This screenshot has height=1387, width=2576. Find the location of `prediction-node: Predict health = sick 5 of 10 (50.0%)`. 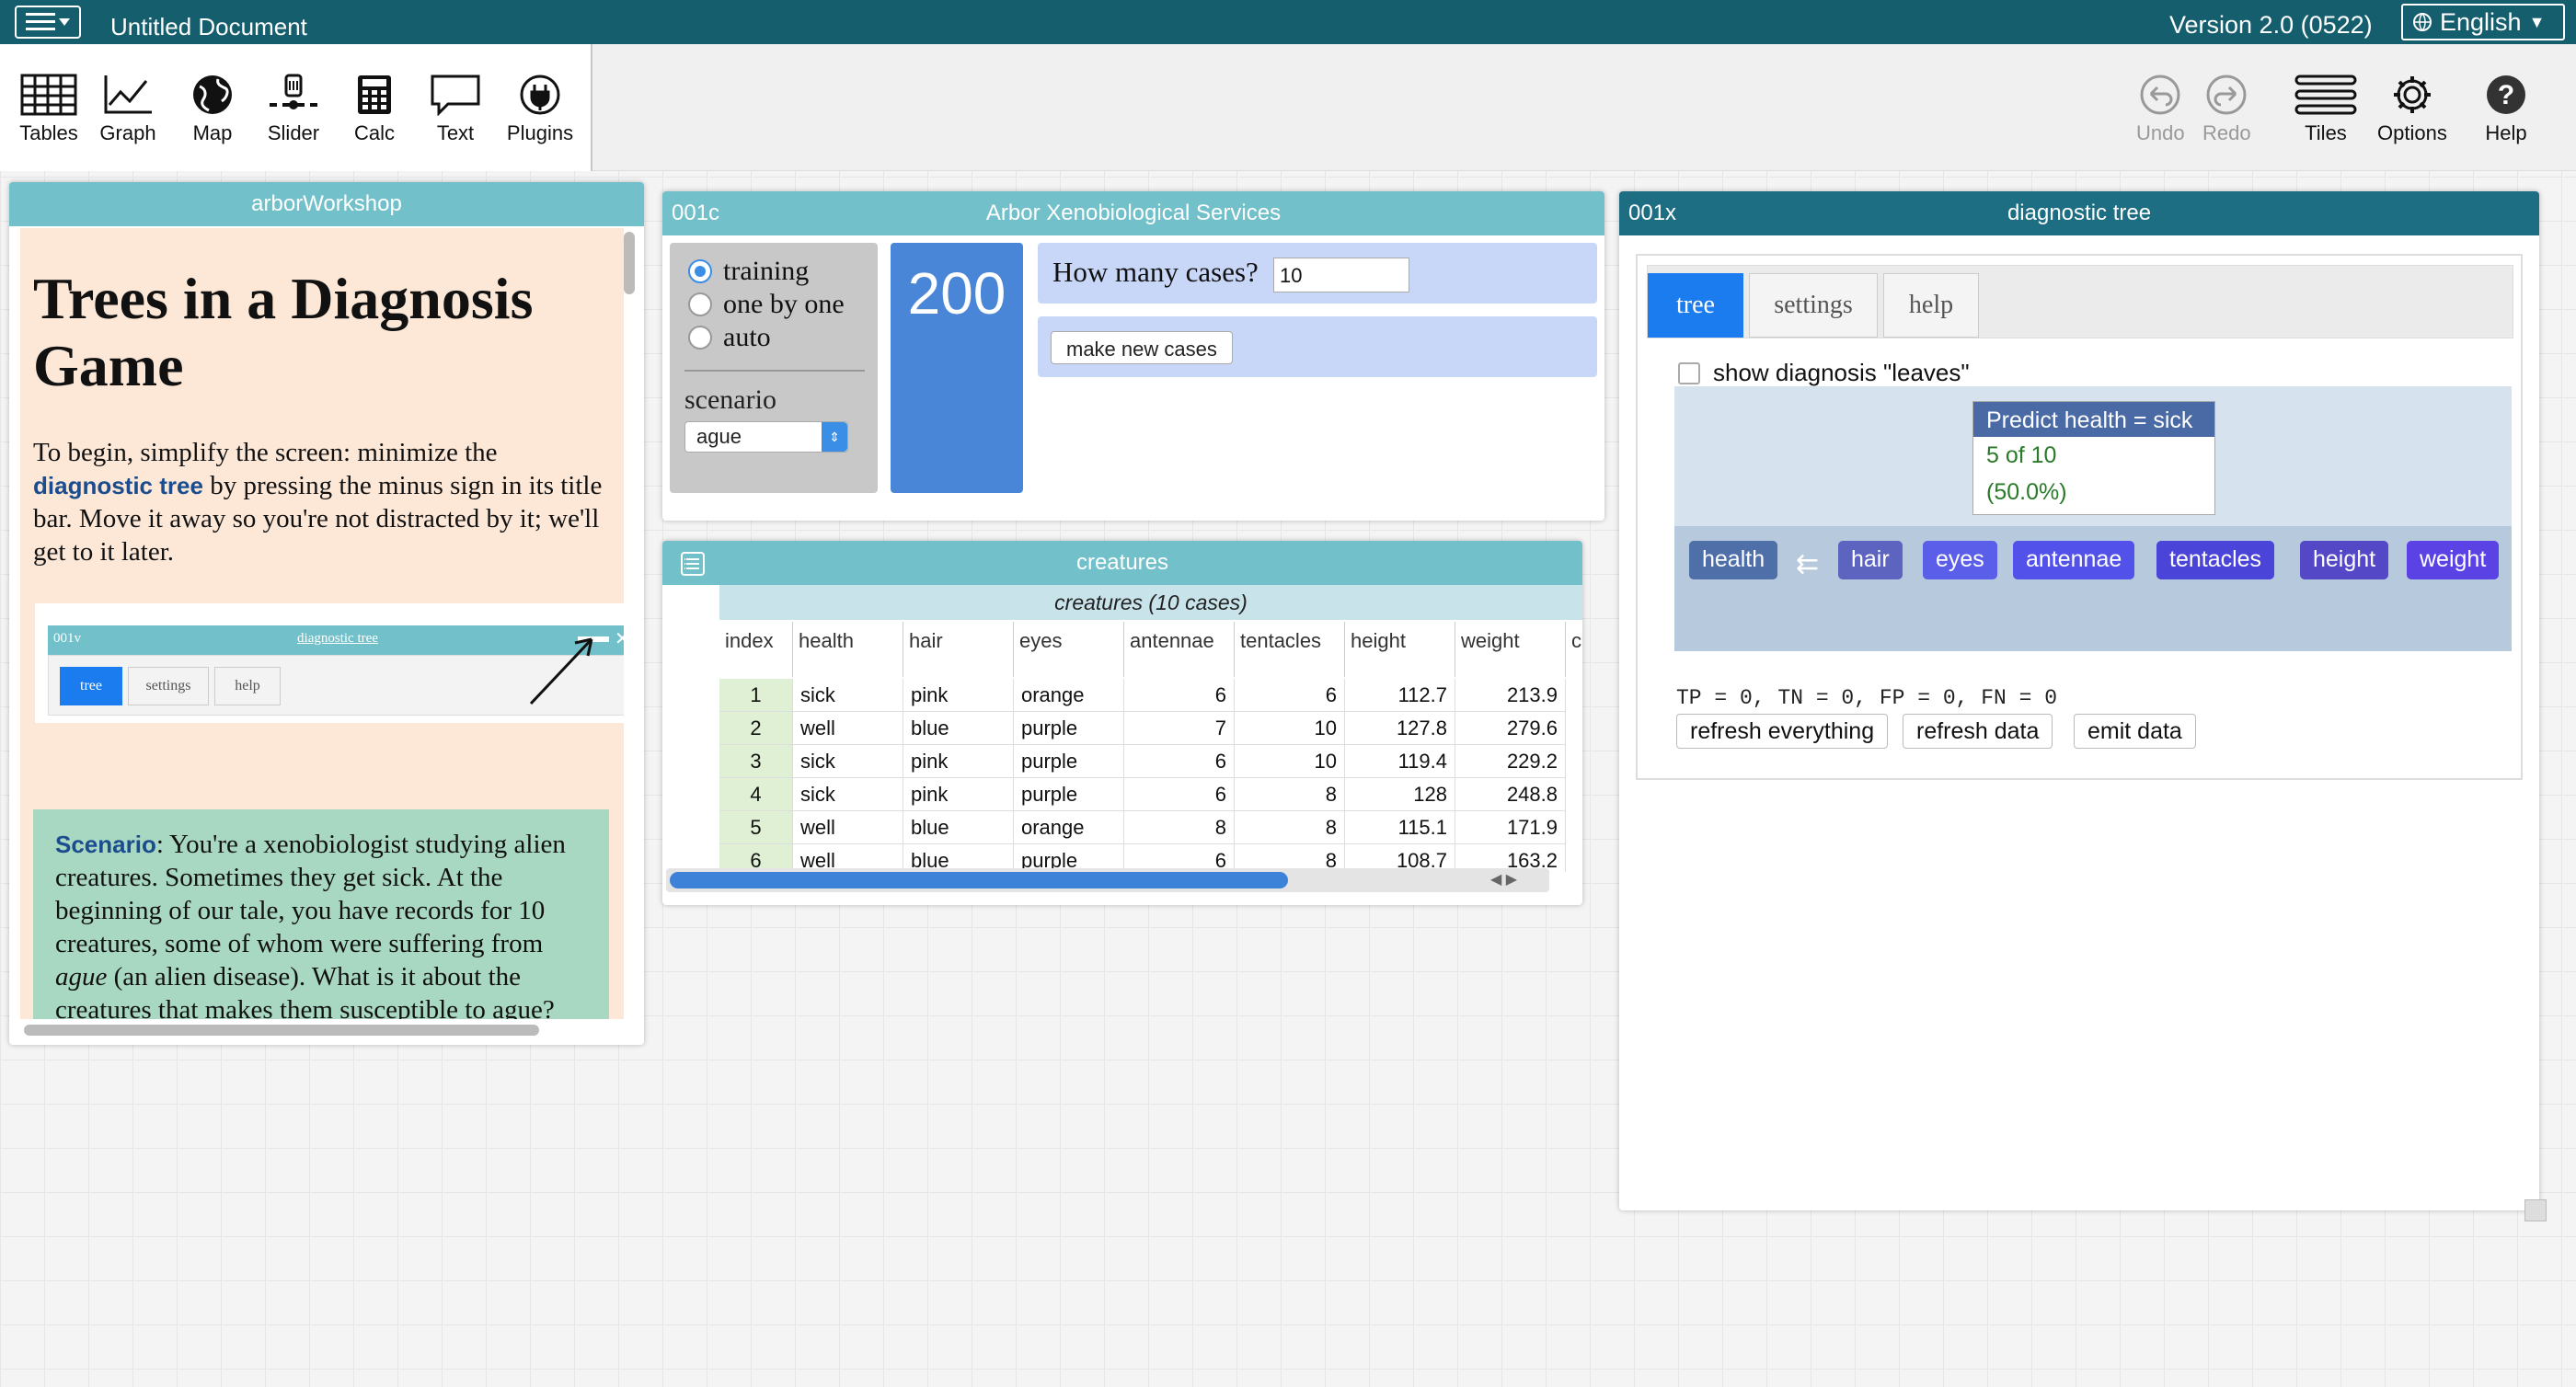

prediction-node: Predict health = sick 5 of 10 (50.0%) is located at coordinates (2093, 458).